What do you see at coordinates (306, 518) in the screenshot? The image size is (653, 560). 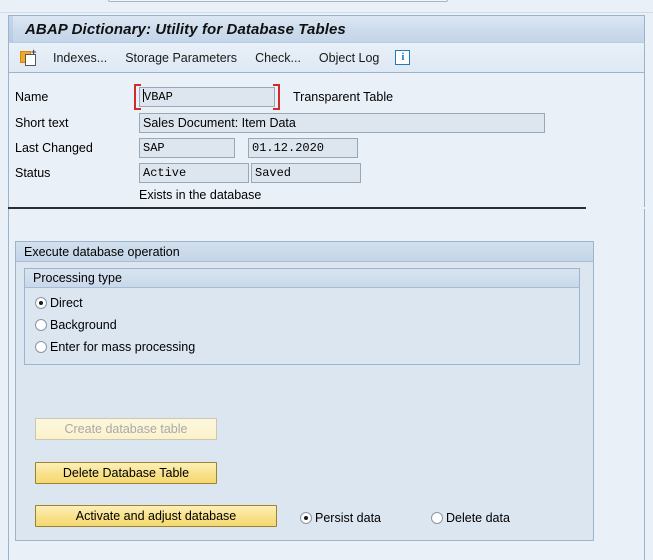 I see `radio-persist-data-indicator` at bounding box center [306, 518].